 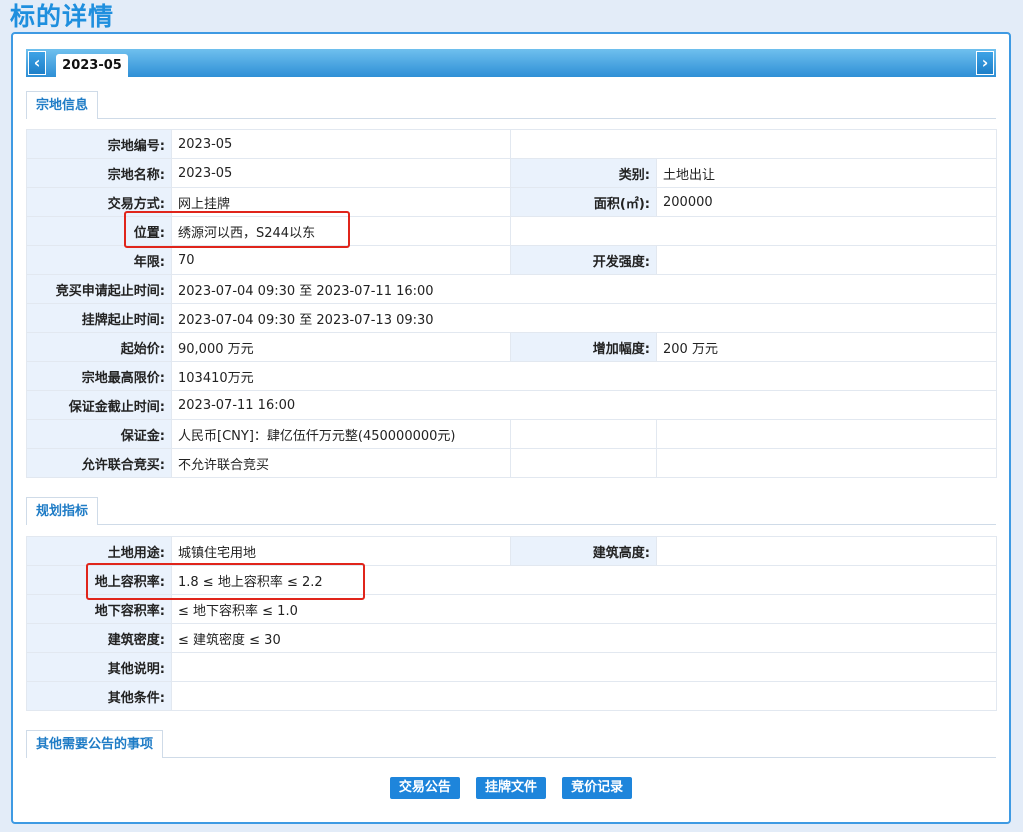 I want to click on tab-2023-05: 2023-05, so click(x=92, y=65).